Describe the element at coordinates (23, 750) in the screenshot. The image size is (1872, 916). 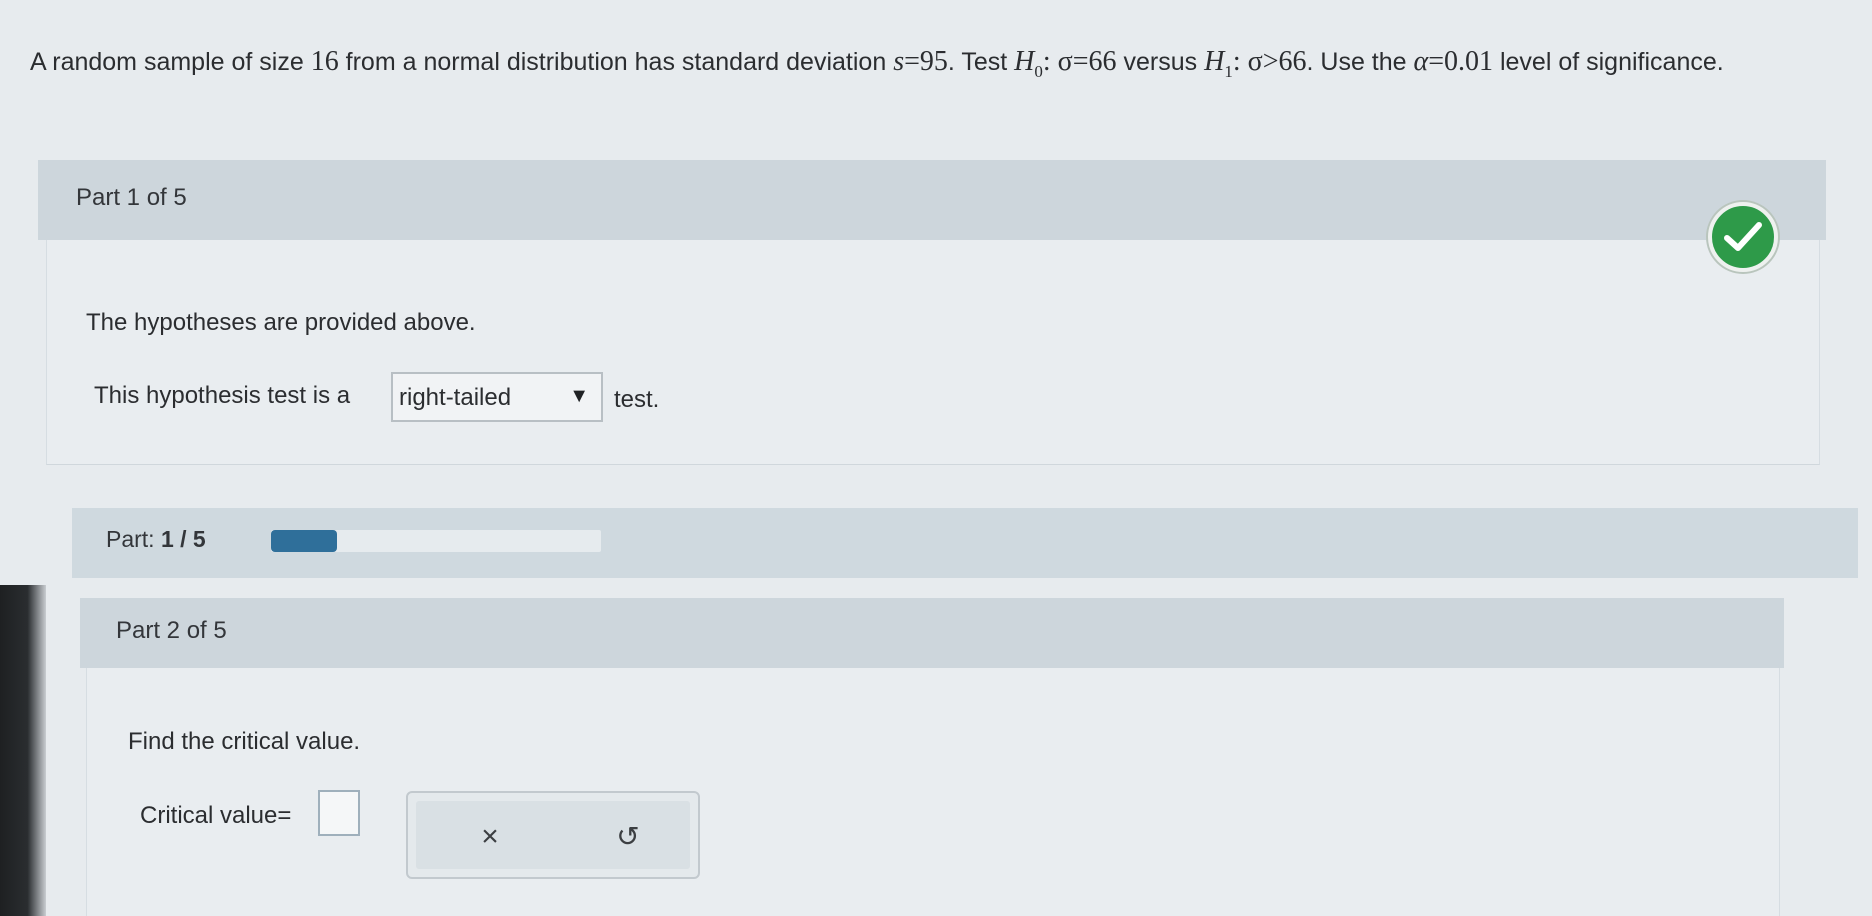
I see `screen-left-edge` at that location.